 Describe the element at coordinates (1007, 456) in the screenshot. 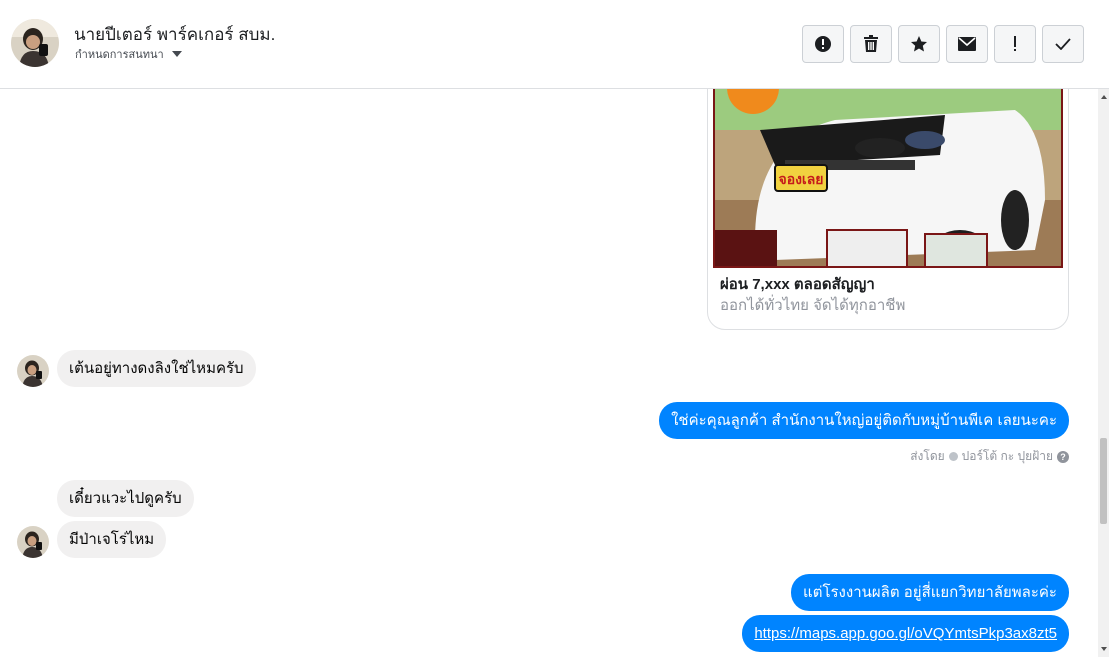

I see `sent-by-sender: ปอร์โต้ กะ ปุยฝ้าย` at that location.